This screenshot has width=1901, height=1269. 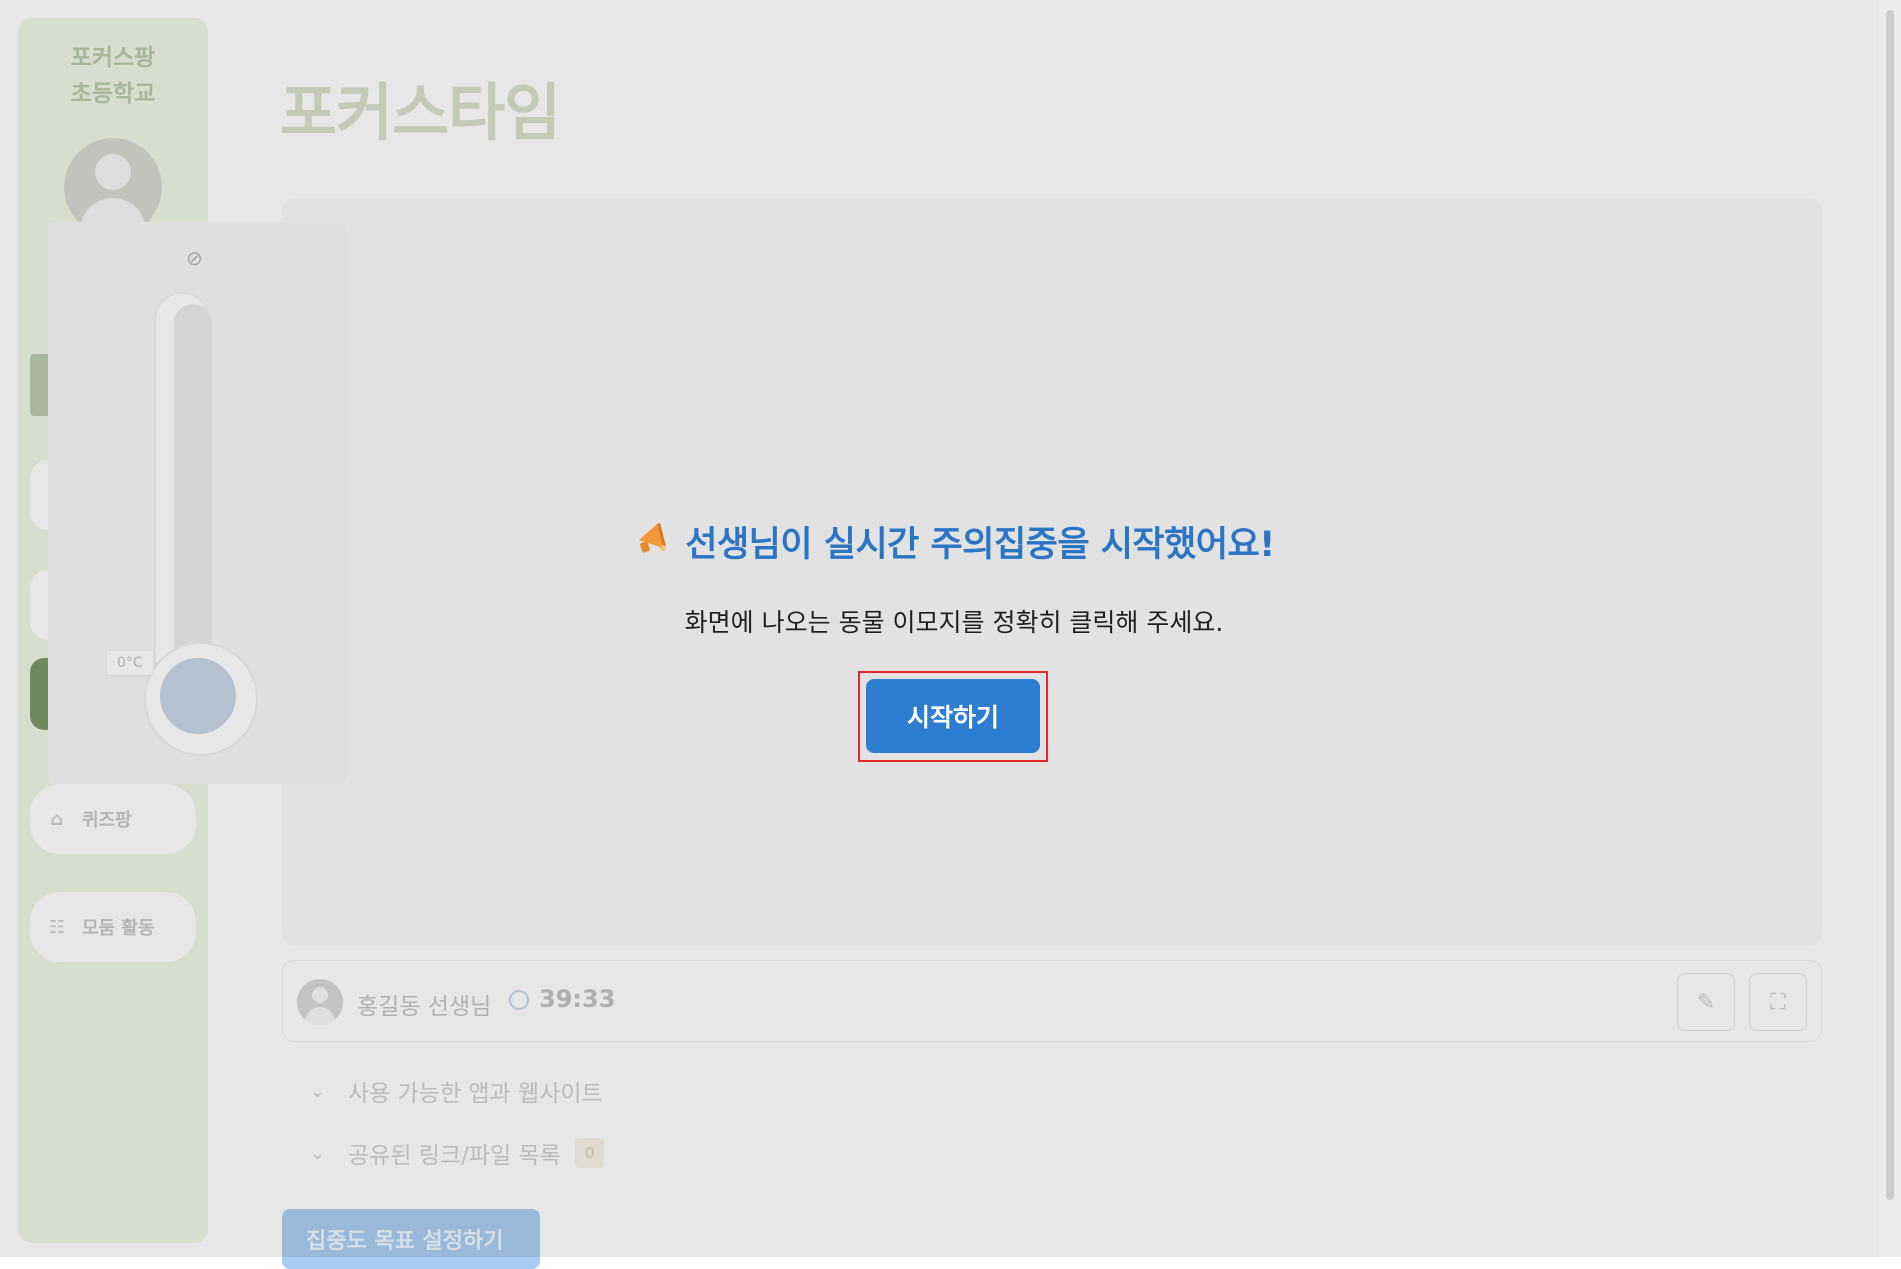 I want to click on notice-title-text: 선생님이 실시간 주의집중을 시작했어요!, so click(x=980, y=545).